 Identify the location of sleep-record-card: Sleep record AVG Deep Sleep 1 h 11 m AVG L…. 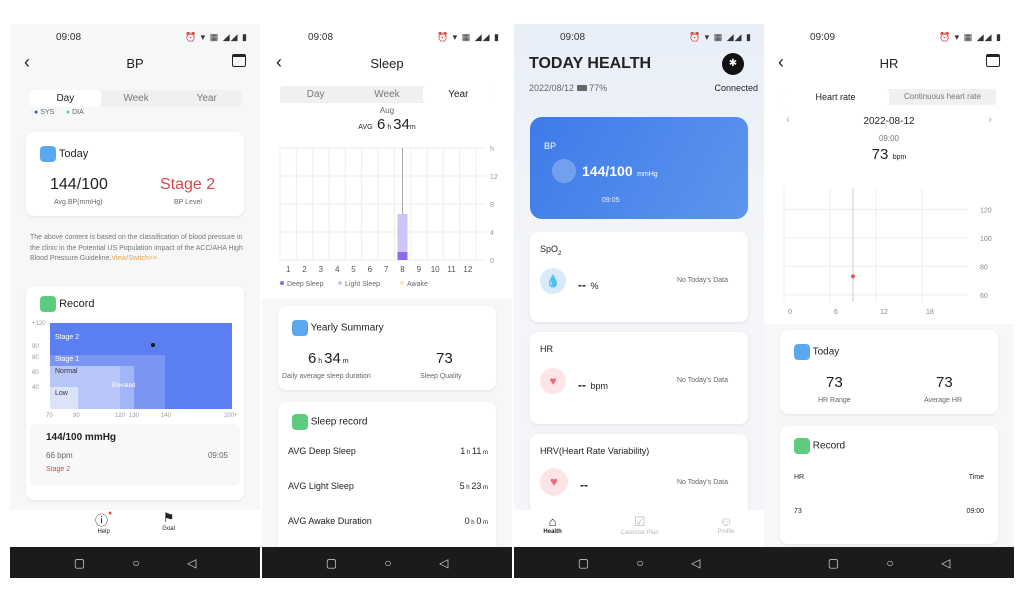
(387, 482).